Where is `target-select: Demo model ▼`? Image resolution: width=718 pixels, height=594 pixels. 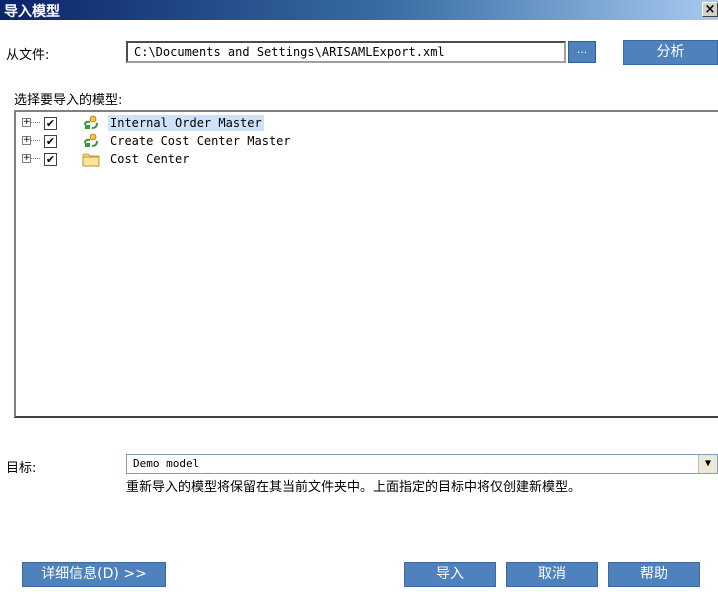
target-select: Demo model ▼ is located at coordinates (422, 464).